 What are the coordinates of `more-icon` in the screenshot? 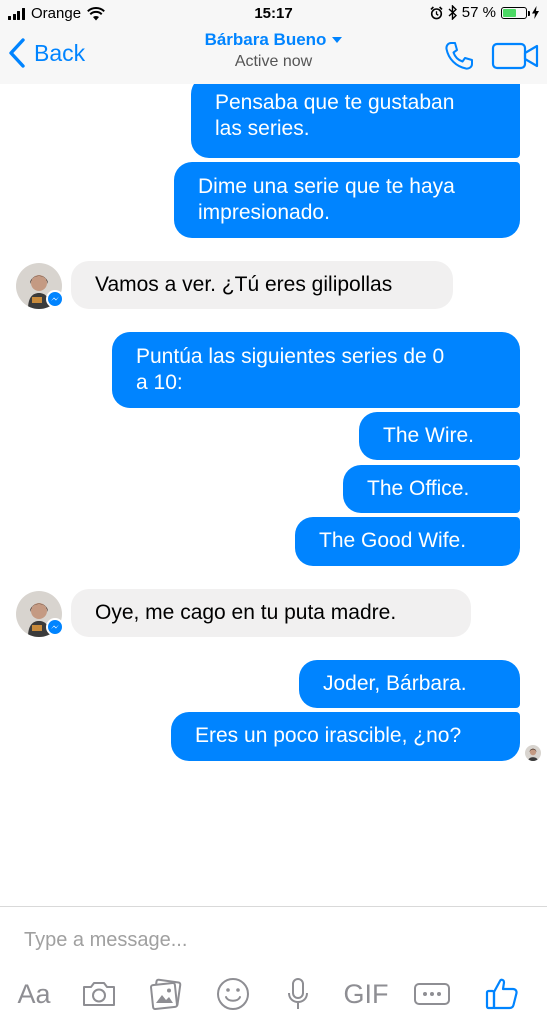 It's located at (432, 994).